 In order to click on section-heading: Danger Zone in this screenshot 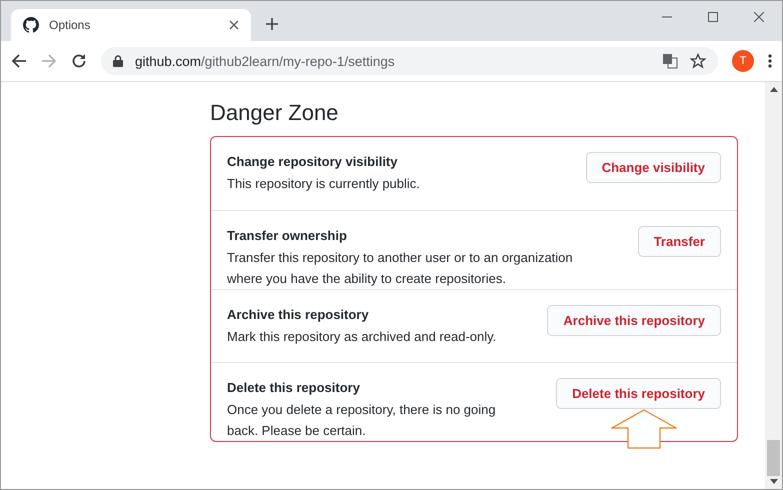, I will do `click(275, 113)`.